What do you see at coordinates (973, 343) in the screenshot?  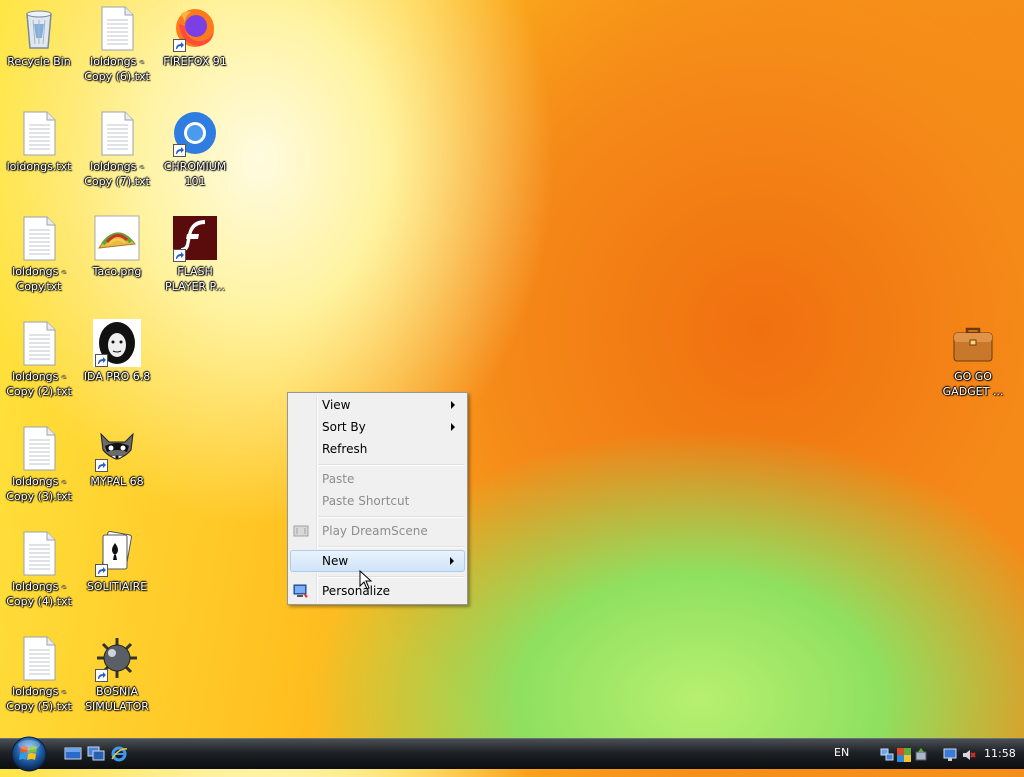 I see `briefcase-icon` at bounding box center [973, 343].